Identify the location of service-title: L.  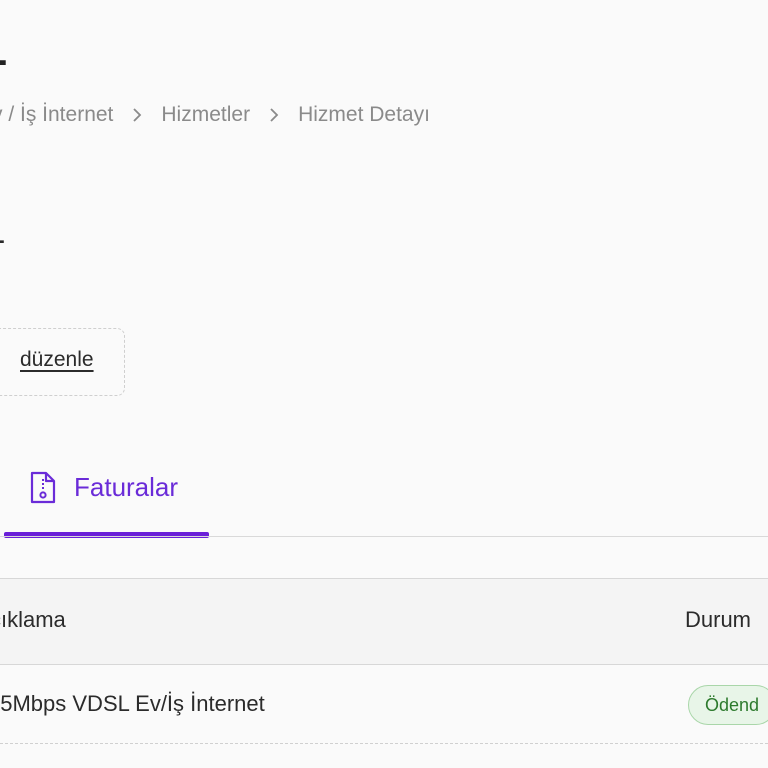
(2, 232).